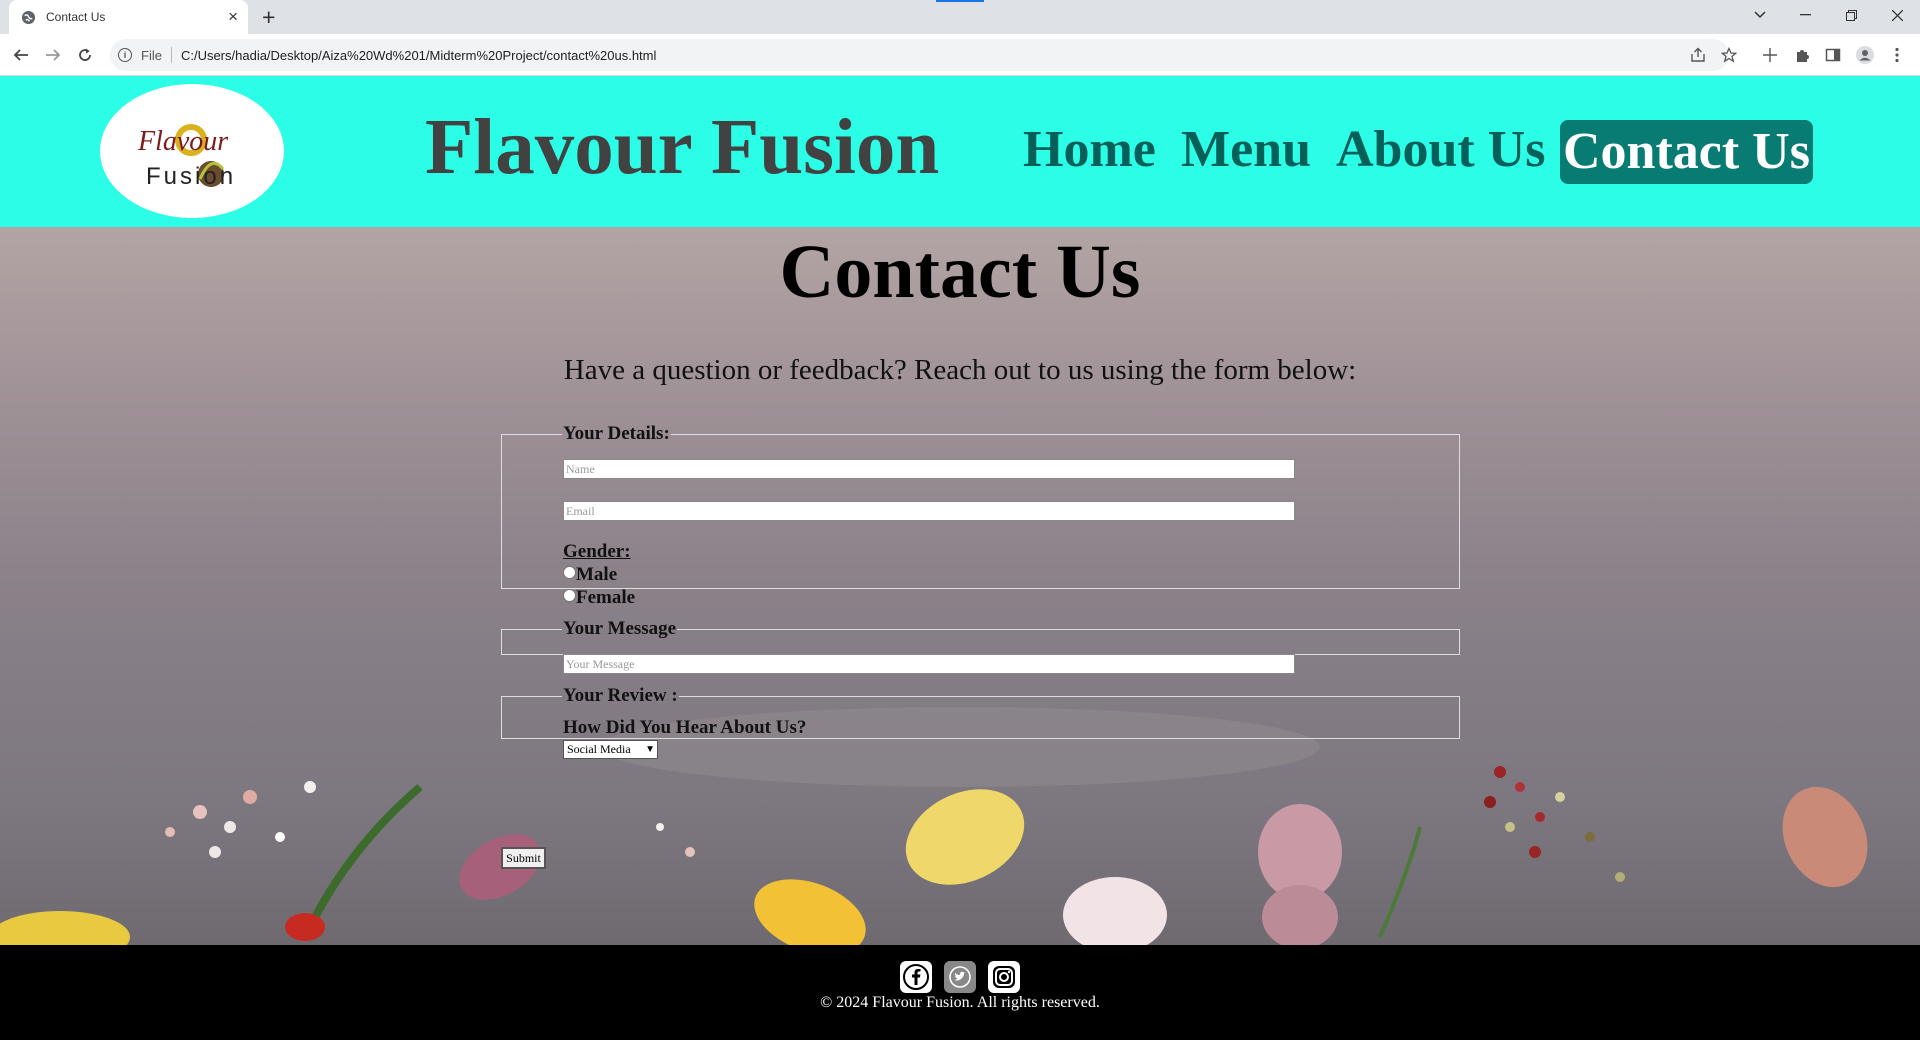  What do you see at coordinates (916, 977) in the screenshot?
I see `facebook-icon` at bounding box center [916, 977].